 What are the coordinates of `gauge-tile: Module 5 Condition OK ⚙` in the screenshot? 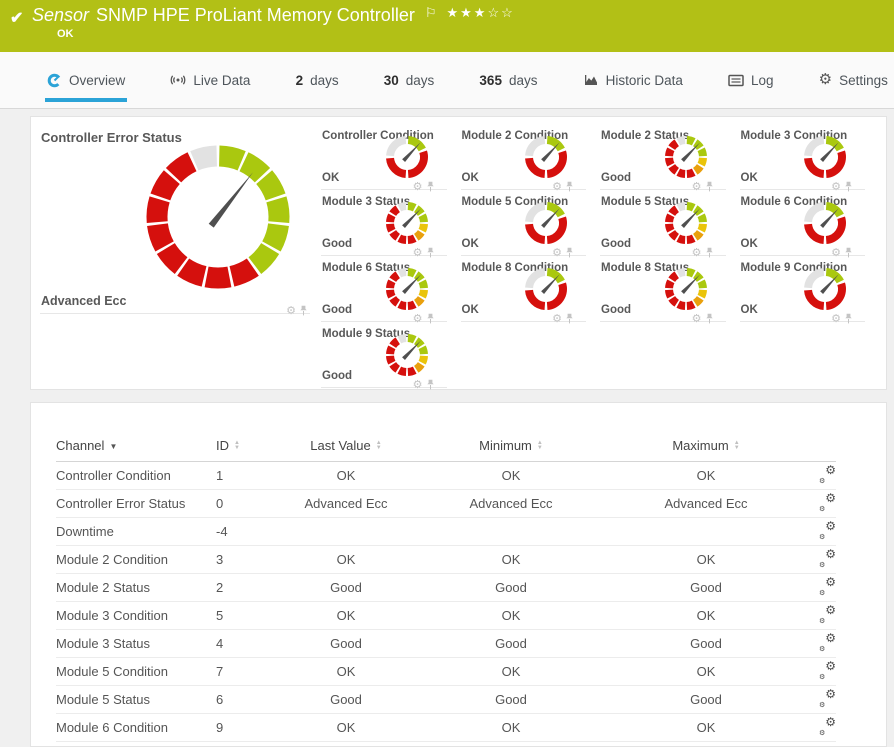 It's located at (530, 224).